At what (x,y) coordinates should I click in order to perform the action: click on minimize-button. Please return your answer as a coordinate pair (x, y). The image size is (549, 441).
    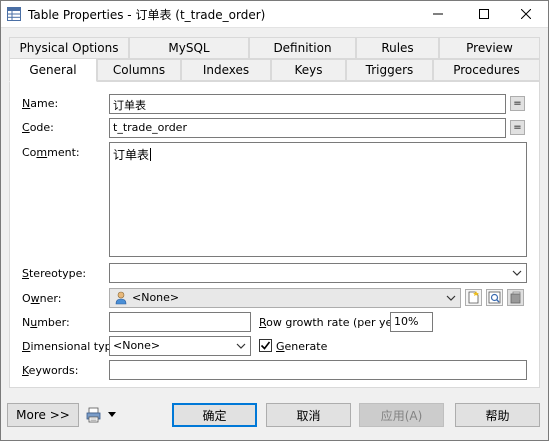
    Looking at the image, I should click on (438, 14).